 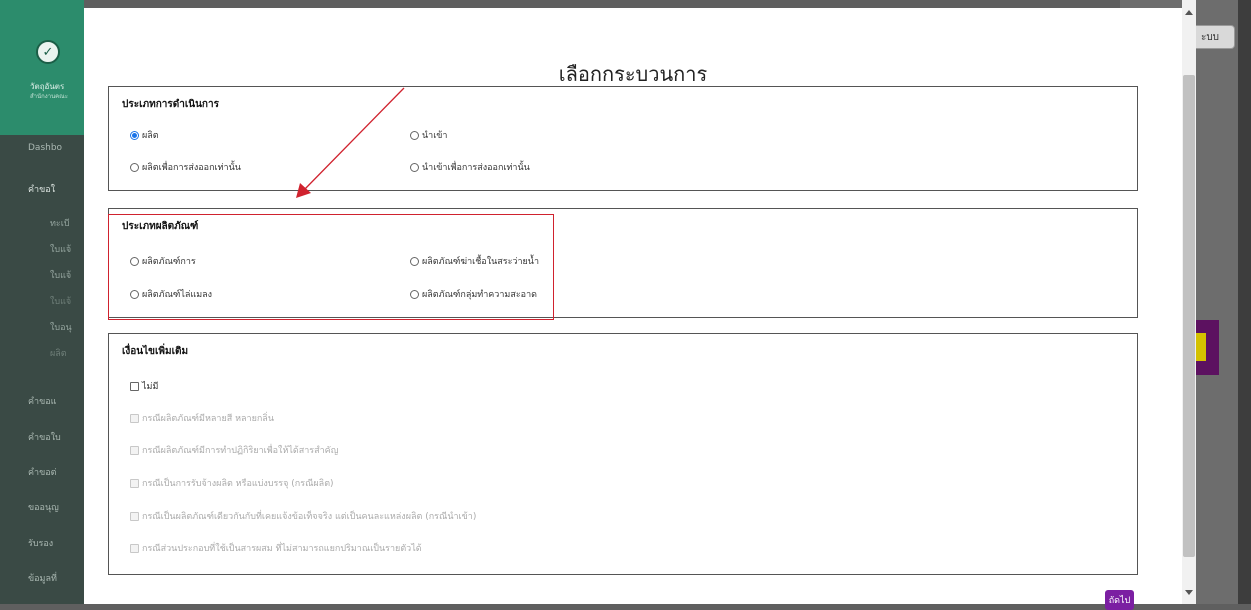 I want to click on sidebar-item-info: ข้อมูลที่, so click(x=42, y=578).